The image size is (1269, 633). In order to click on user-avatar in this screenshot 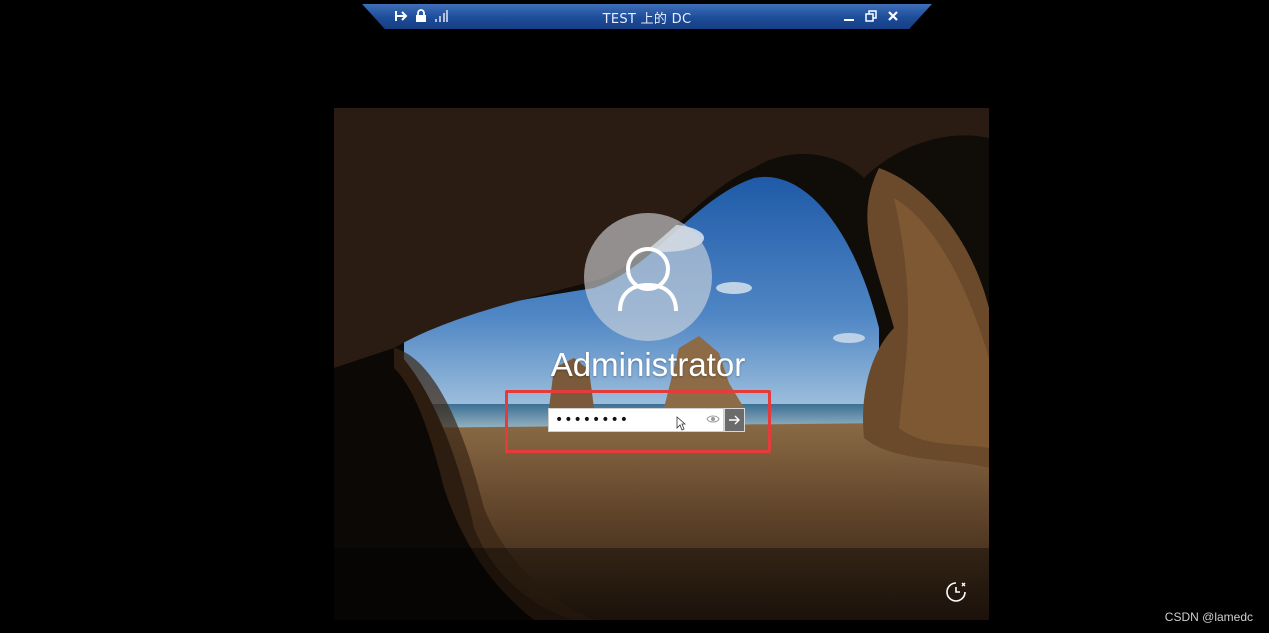, I will do `click(648, 277)`.